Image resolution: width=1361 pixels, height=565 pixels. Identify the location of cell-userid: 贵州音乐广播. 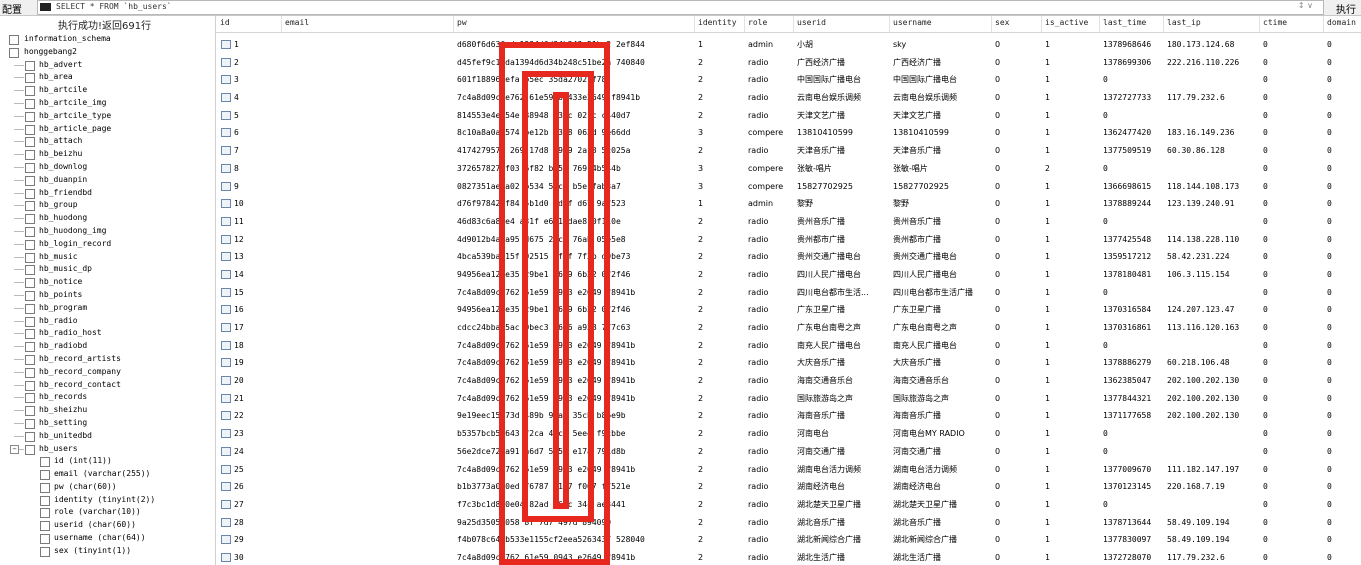
(843, 222).